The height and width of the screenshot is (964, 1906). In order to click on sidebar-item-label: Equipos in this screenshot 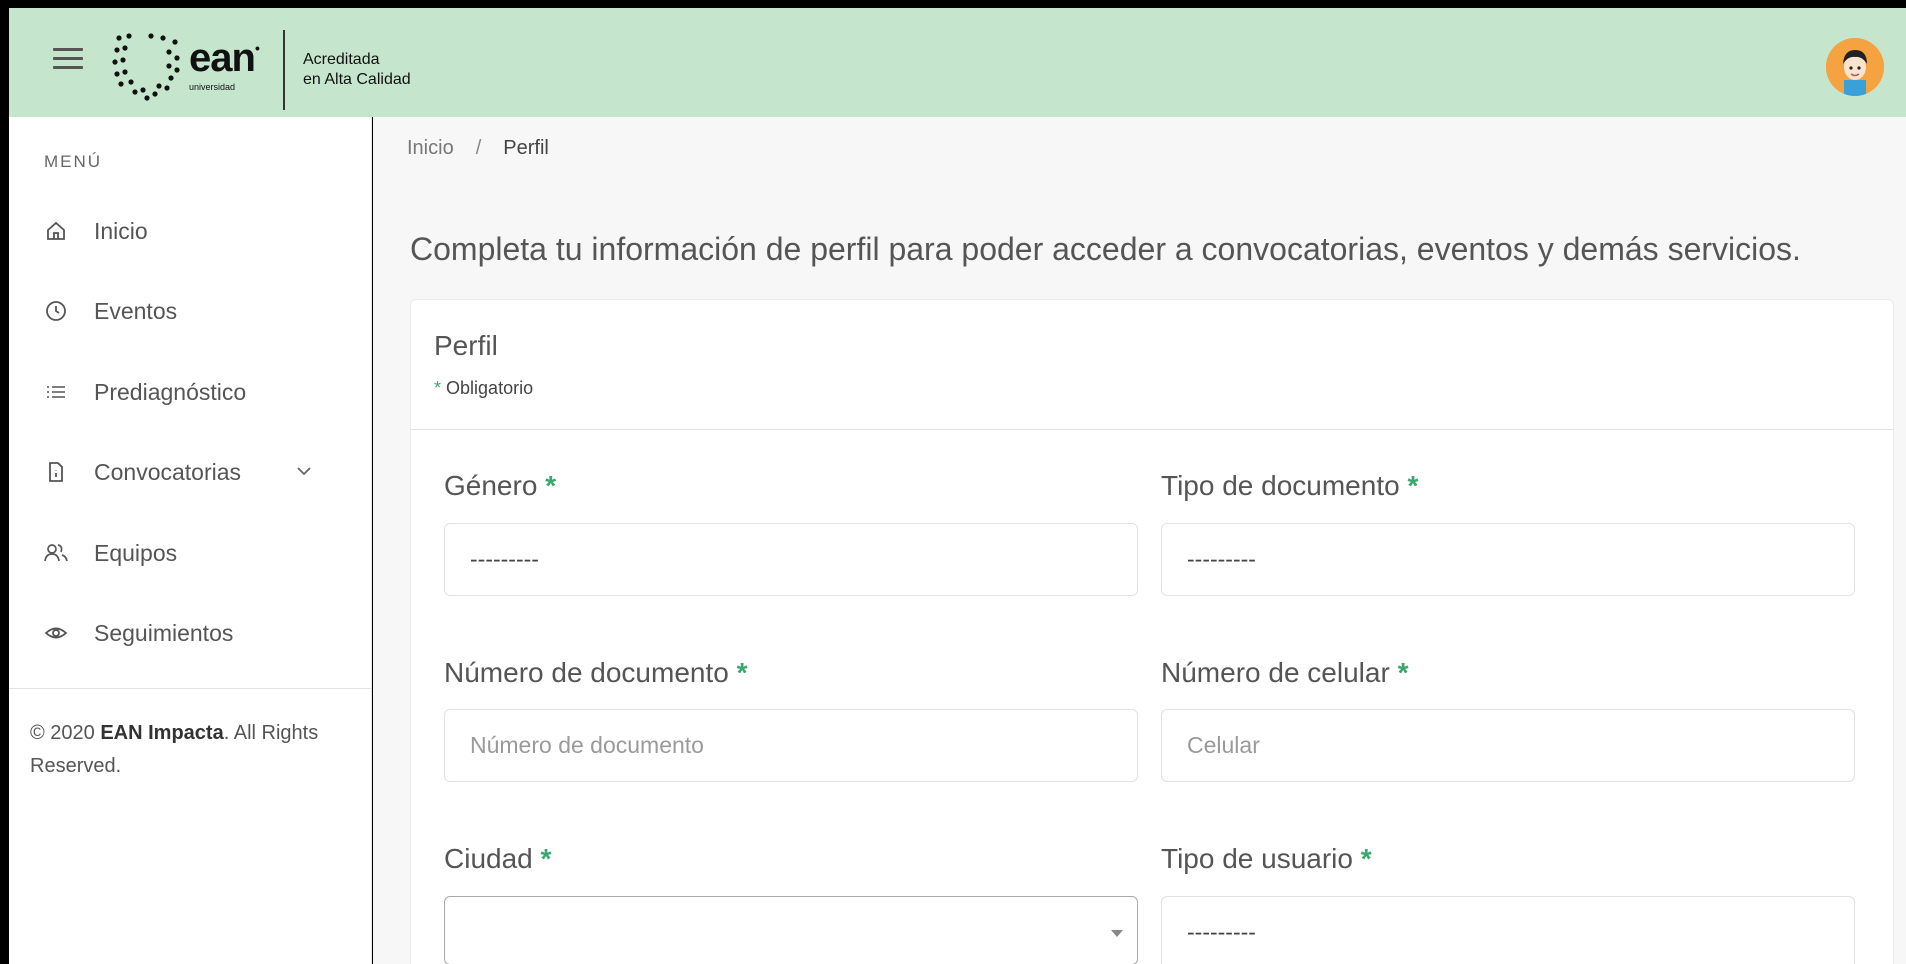, I will do `click(136, 552)`.